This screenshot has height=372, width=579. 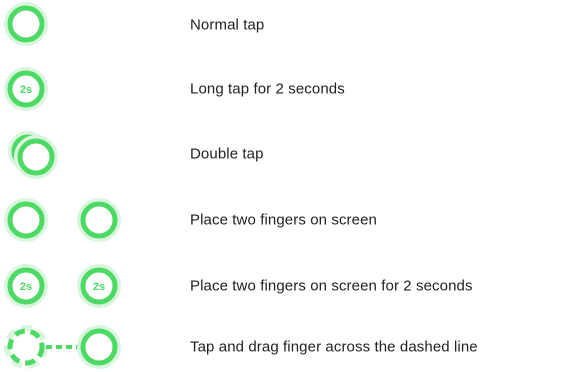 What do you see at coordinates (289, 154) in the screenshot?
I see `gesture-row-double-tap: Double tap` at bounding box center [289, 154].